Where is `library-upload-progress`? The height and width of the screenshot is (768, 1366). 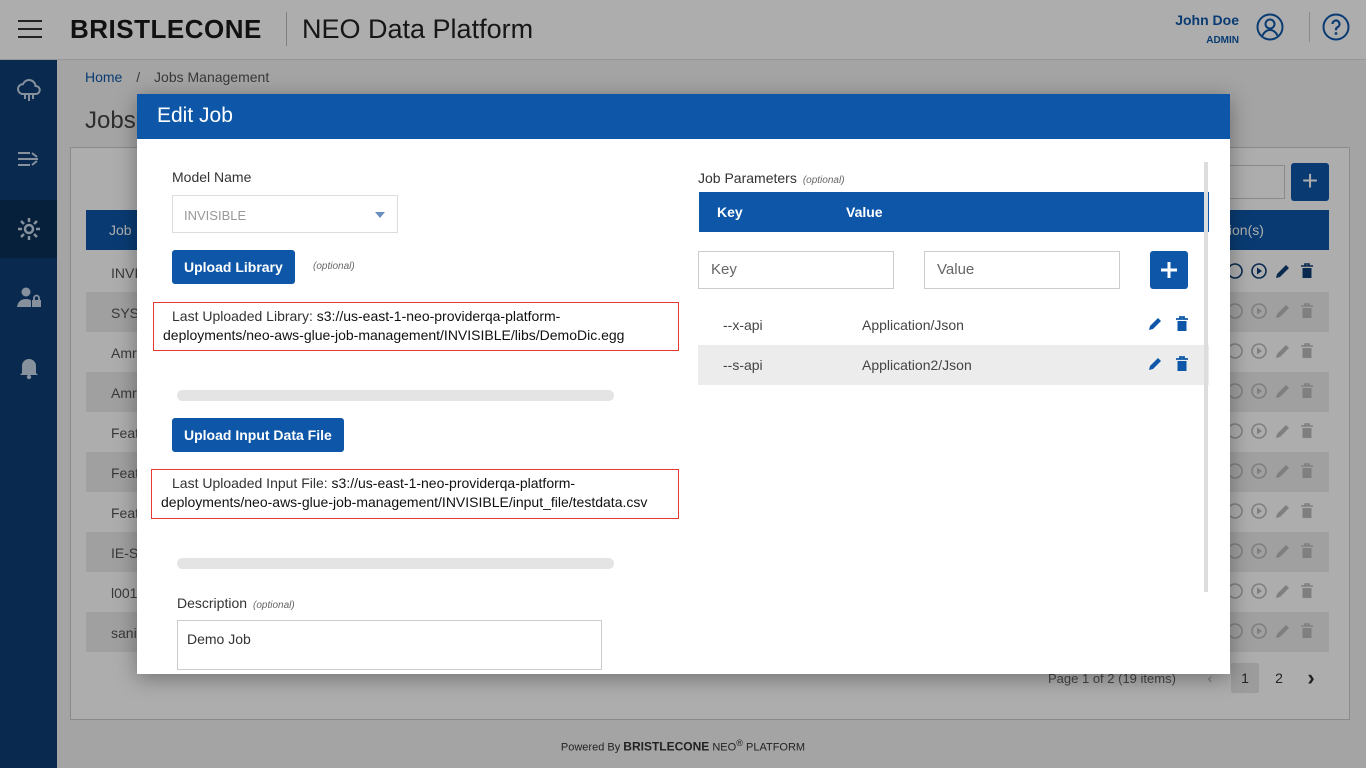 library-upload-progress is located at coordinates (395, 395).